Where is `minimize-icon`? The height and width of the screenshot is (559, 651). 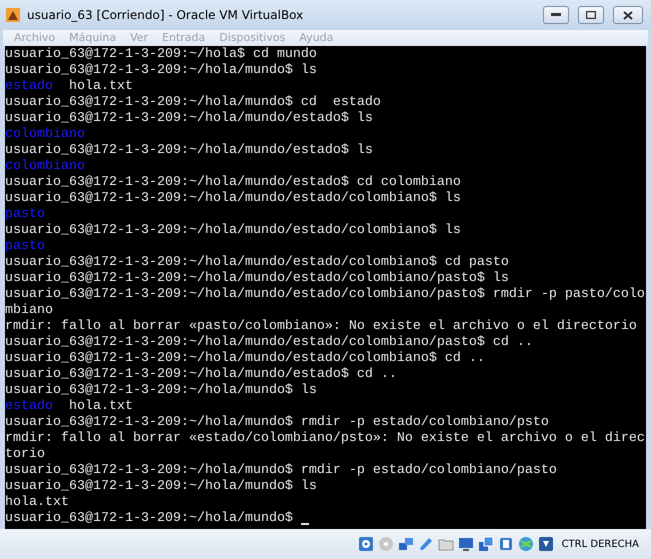 minimize-icon is located at coordinates (556, 15).